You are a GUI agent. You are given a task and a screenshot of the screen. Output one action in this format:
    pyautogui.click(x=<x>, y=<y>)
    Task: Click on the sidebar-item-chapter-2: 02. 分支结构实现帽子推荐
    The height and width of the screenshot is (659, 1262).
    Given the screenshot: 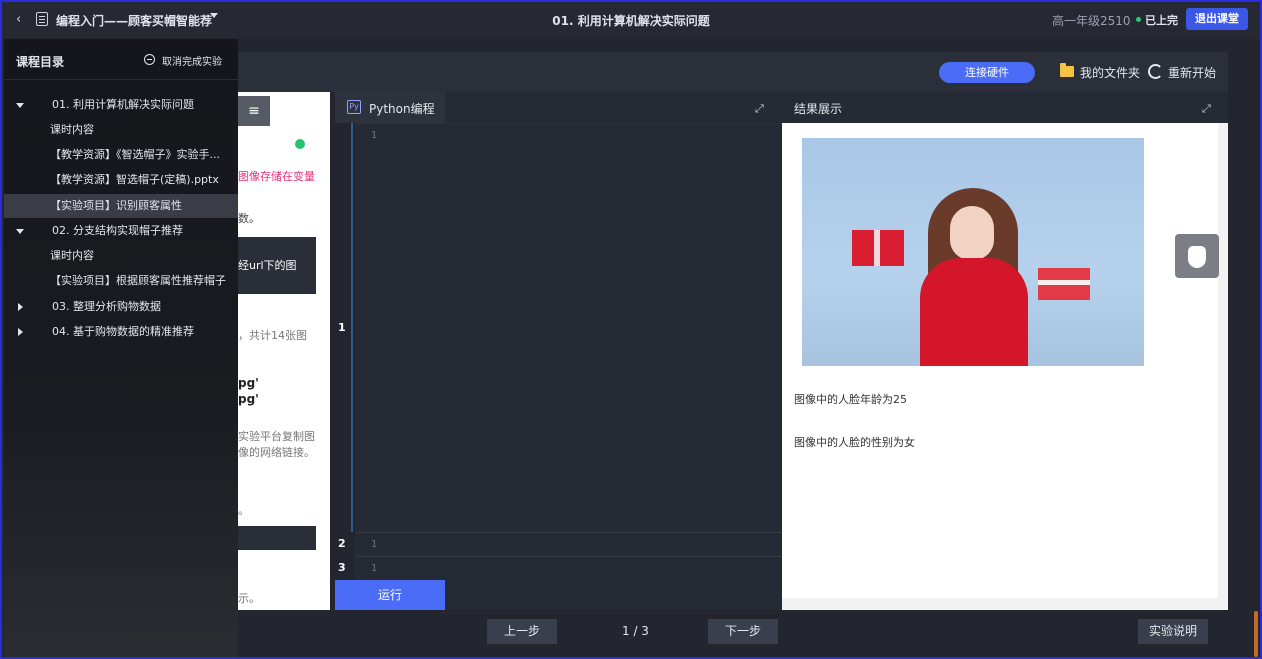 What is the action you would take?
    pyautogui.click(x=121, y=231)
    